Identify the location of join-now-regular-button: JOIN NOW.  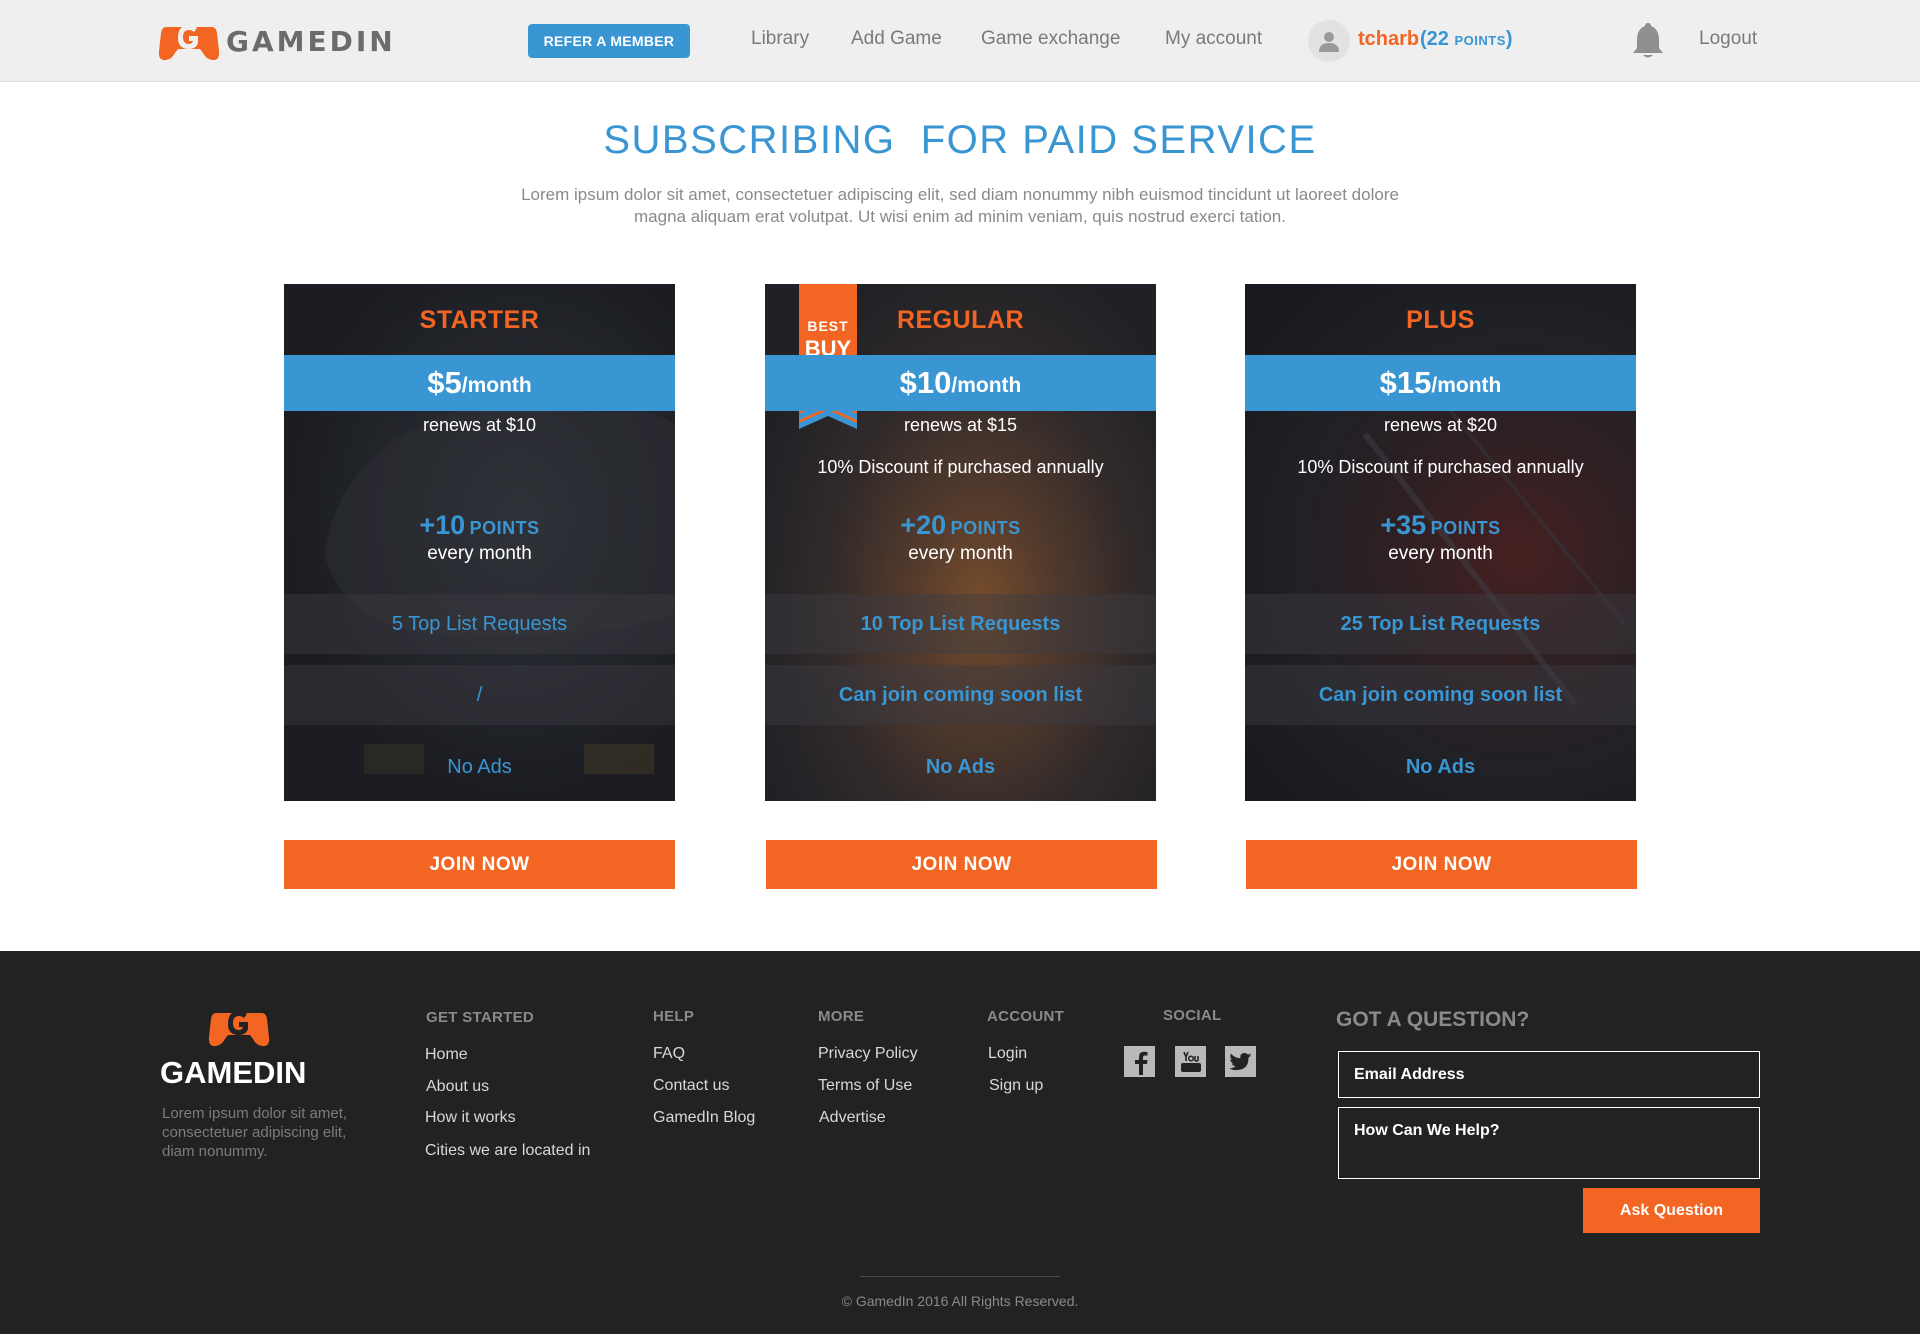
(961, 864).